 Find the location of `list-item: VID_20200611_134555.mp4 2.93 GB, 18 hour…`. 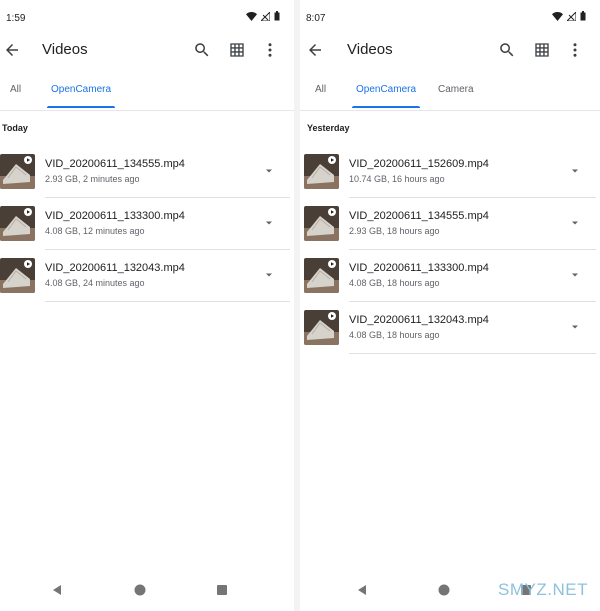

list-item: VID_20200611_134555.mp4 2.93 GB, 18 hour… is located at coordinates (452, 224).